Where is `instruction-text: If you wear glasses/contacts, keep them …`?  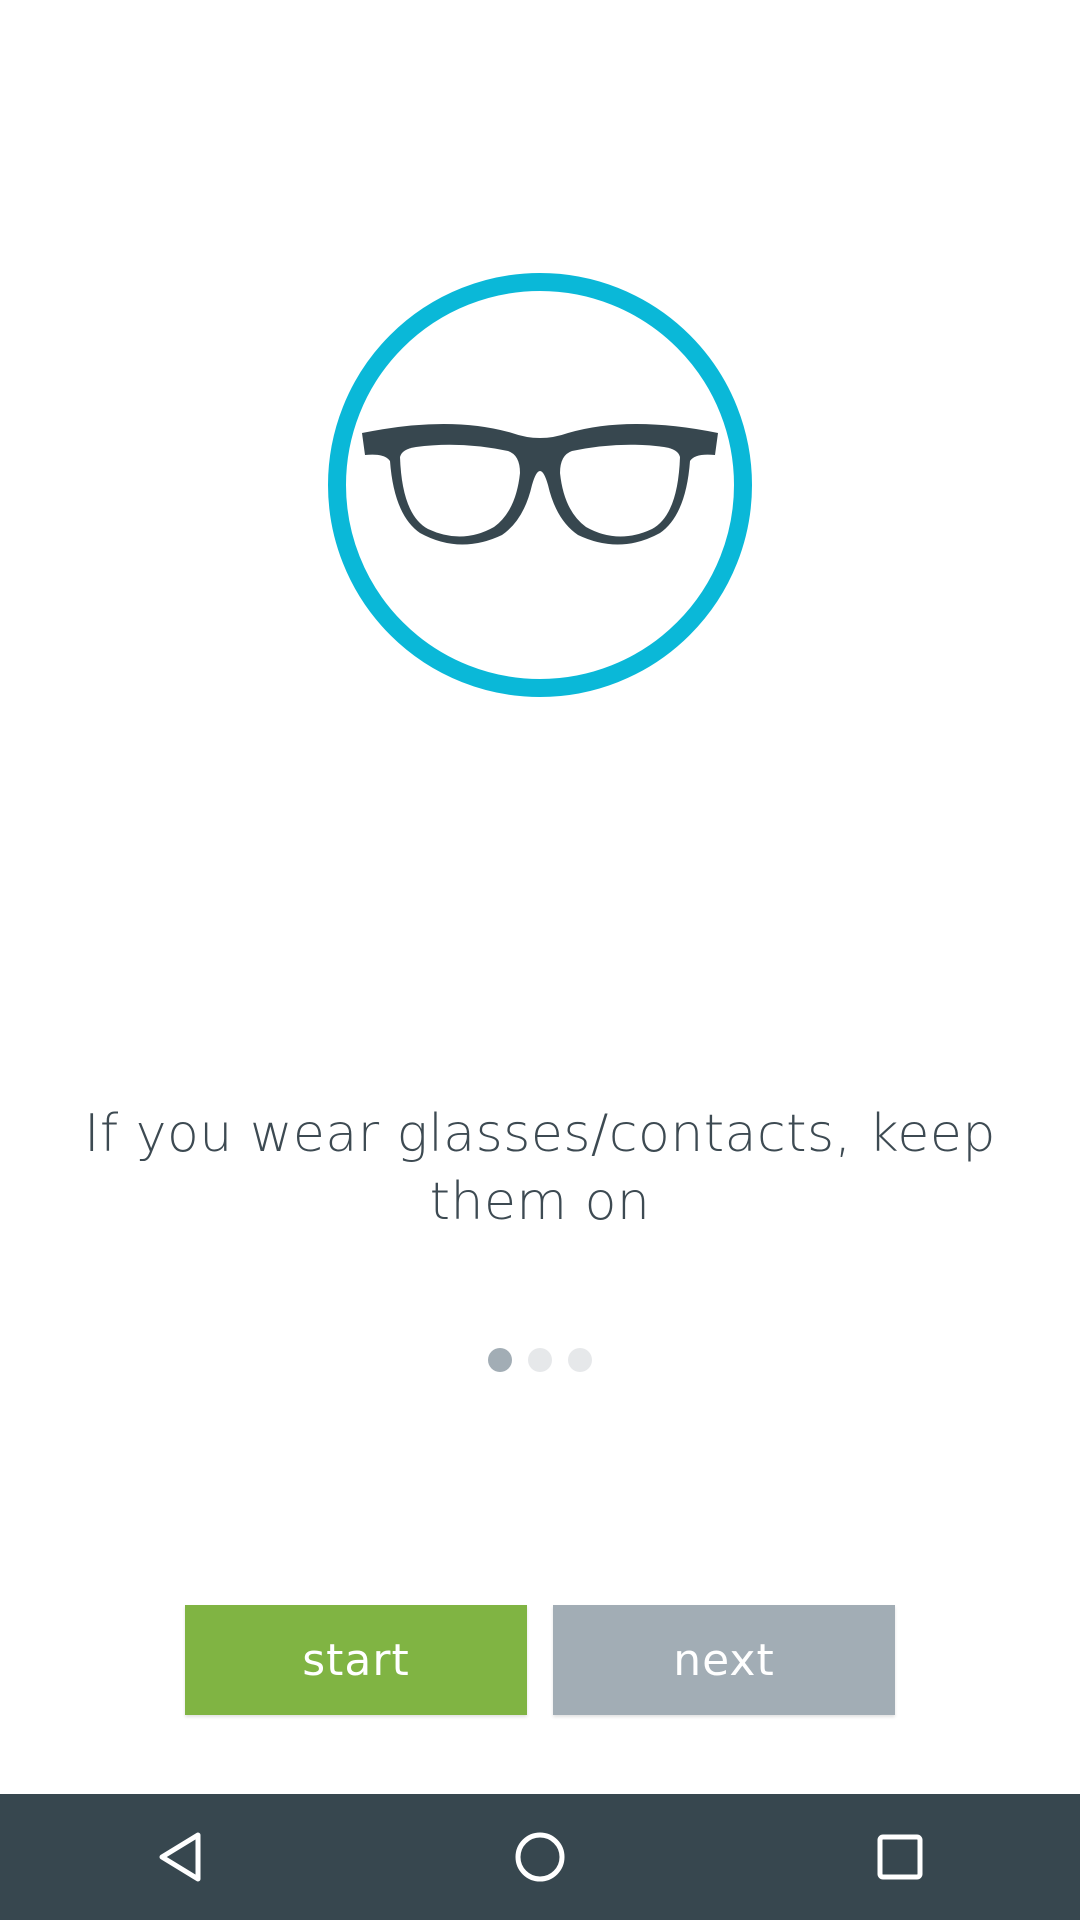
instruction-text: If you wear glasses/contacts, keep them … is located at coordinates (540, 1168).